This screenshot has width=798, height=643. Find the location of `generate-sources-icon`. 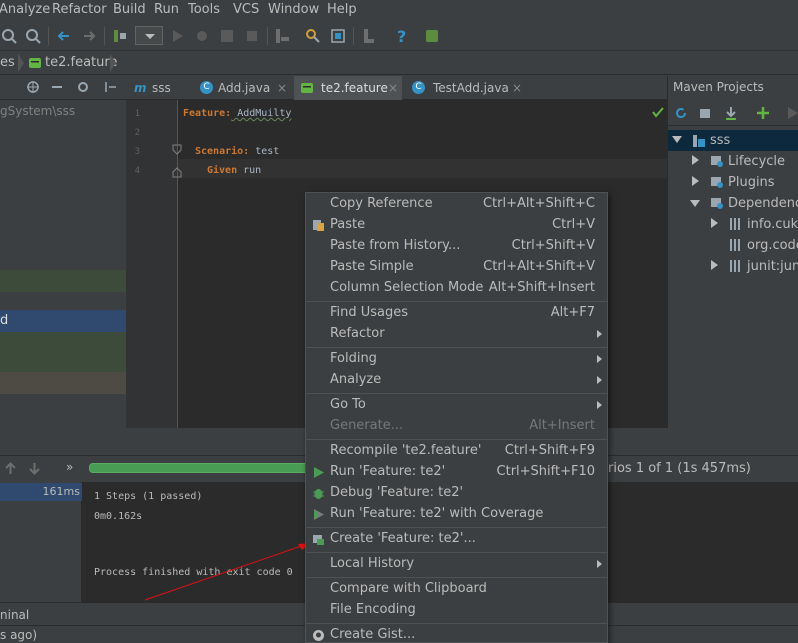

generate-sources-icon is located at coordinates (706, 113).